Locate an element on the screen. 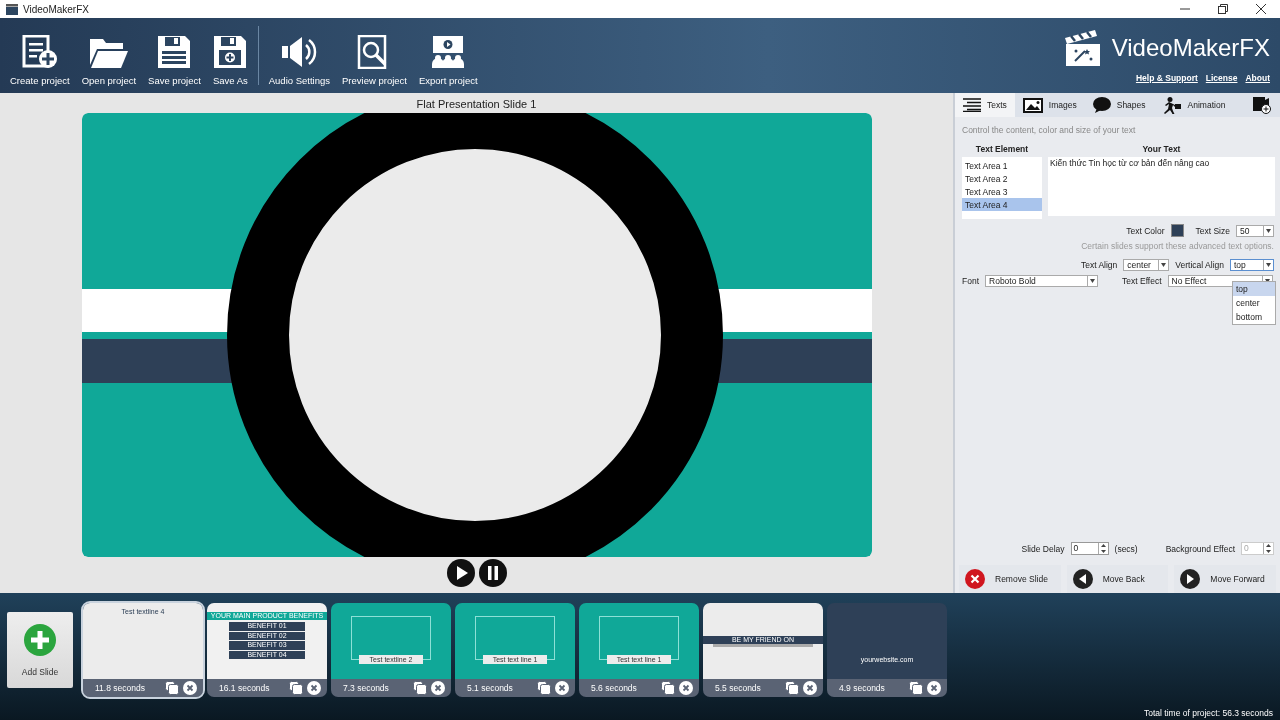 This screenshot has height=720, width=1280. delay-spinner: 0 is located at coordinates (1089, 548).